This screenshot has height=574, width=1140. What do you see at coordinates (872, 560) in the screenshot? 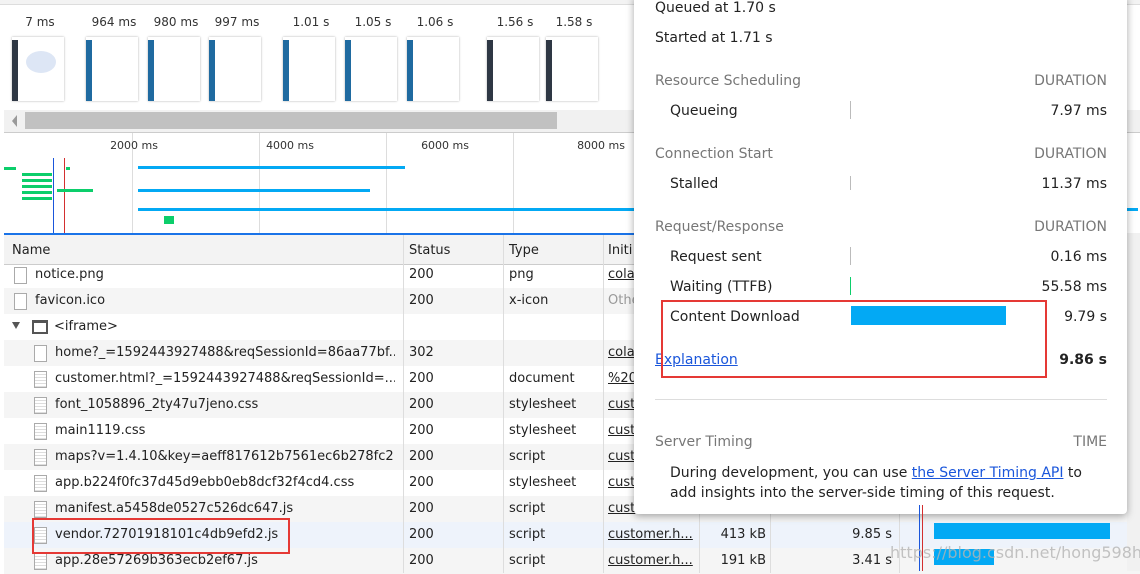
I see `request-time: 3.41 s` at bounding box center [872, 560].